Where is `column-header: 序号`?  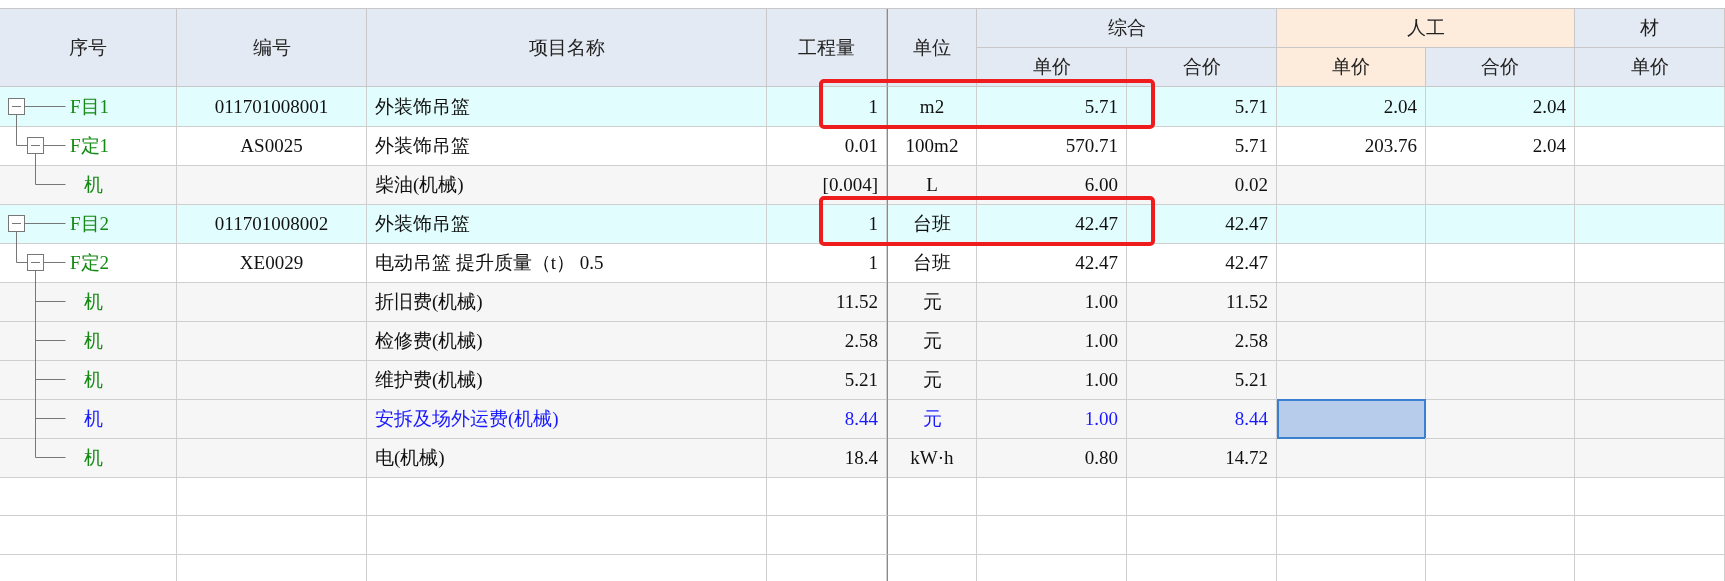
column-header: 序号 is located at coordinates (88, 48).